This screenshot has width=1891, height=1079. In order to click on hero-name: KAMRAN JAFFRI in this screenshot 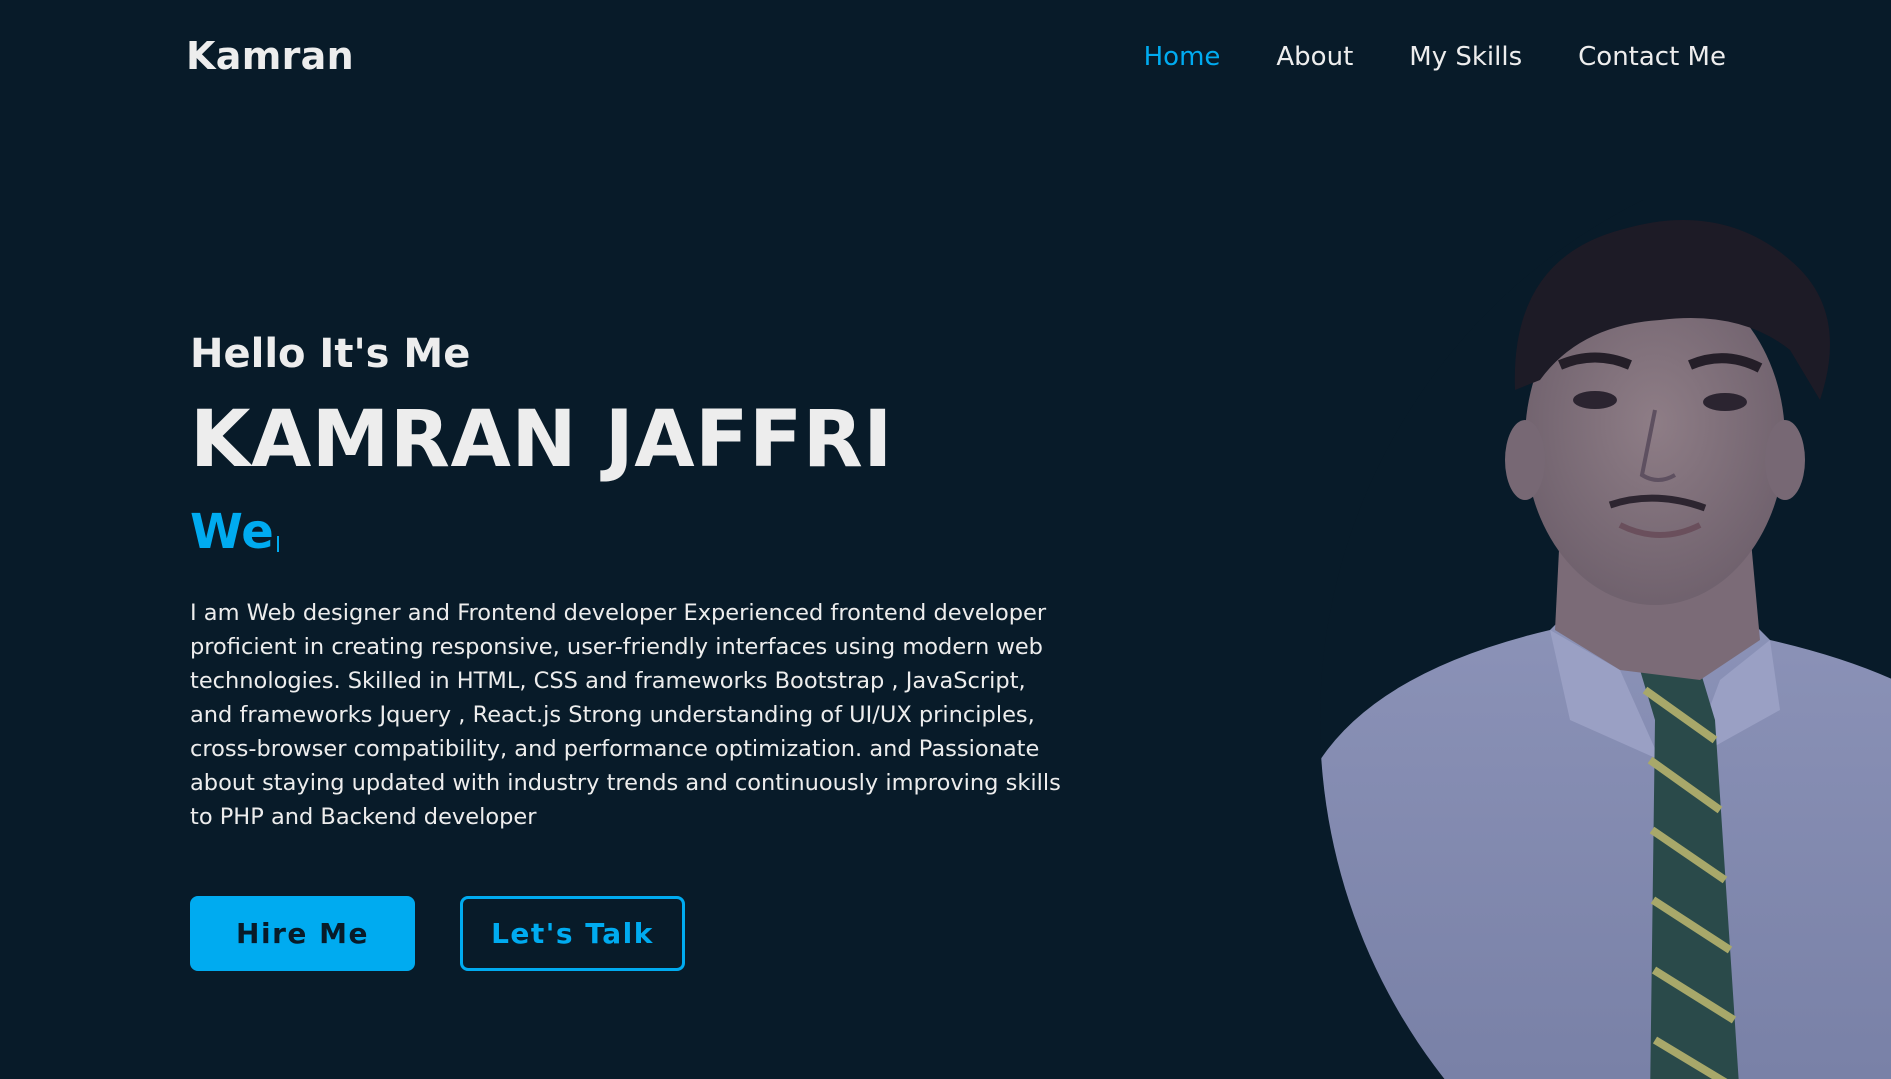, I will do `click(541, 440)`.